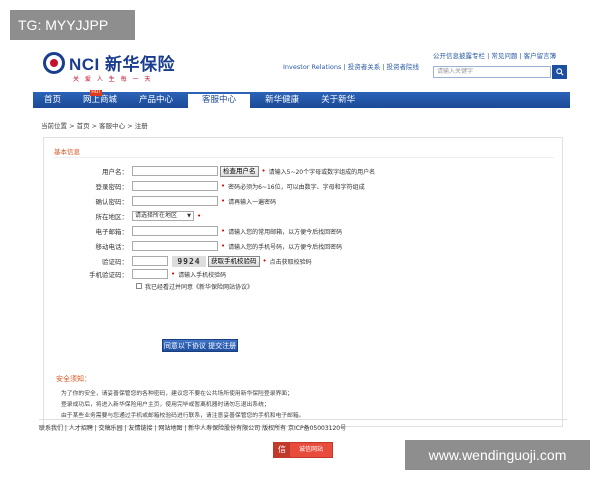 This screenshot has height=480, width=600. Describe the element at coordinates (285, 232) in the screenshot. I see `email-hint: 请输入您的常用邮箱，以方便今后找回密码` at that location.